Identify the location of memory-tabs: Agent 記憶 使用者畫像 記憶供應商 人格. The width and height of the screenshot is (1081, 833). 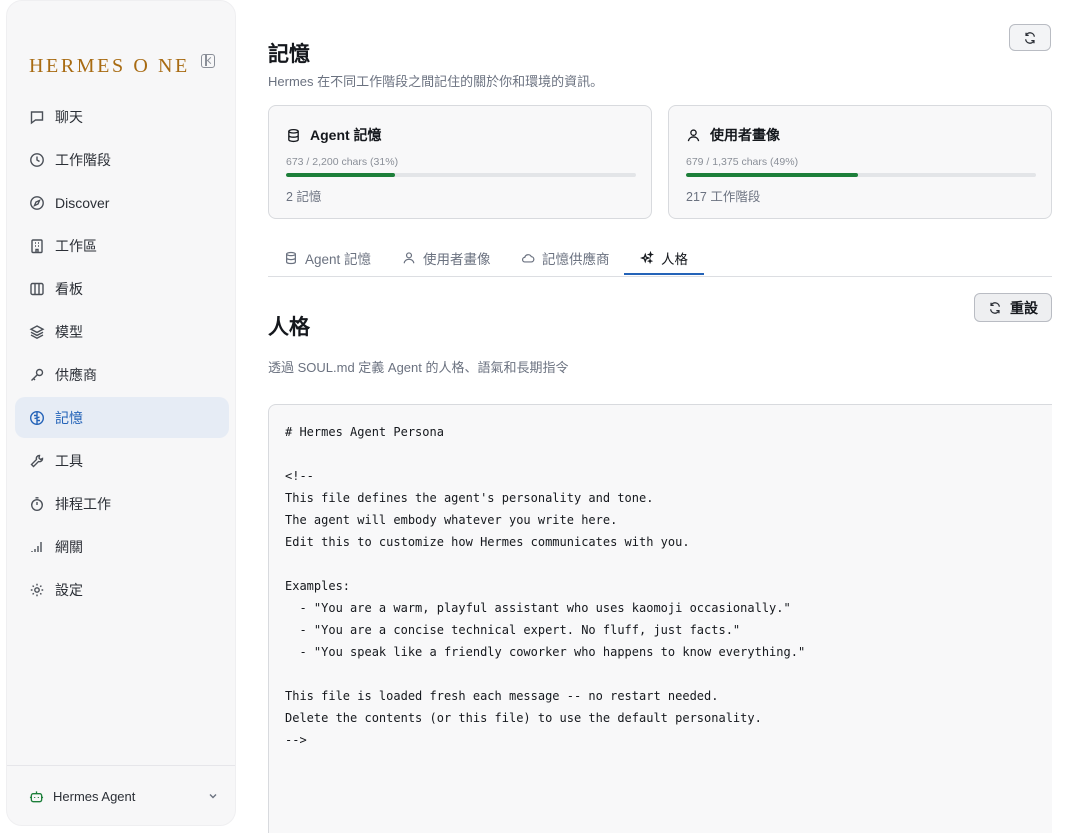
(660, 258).